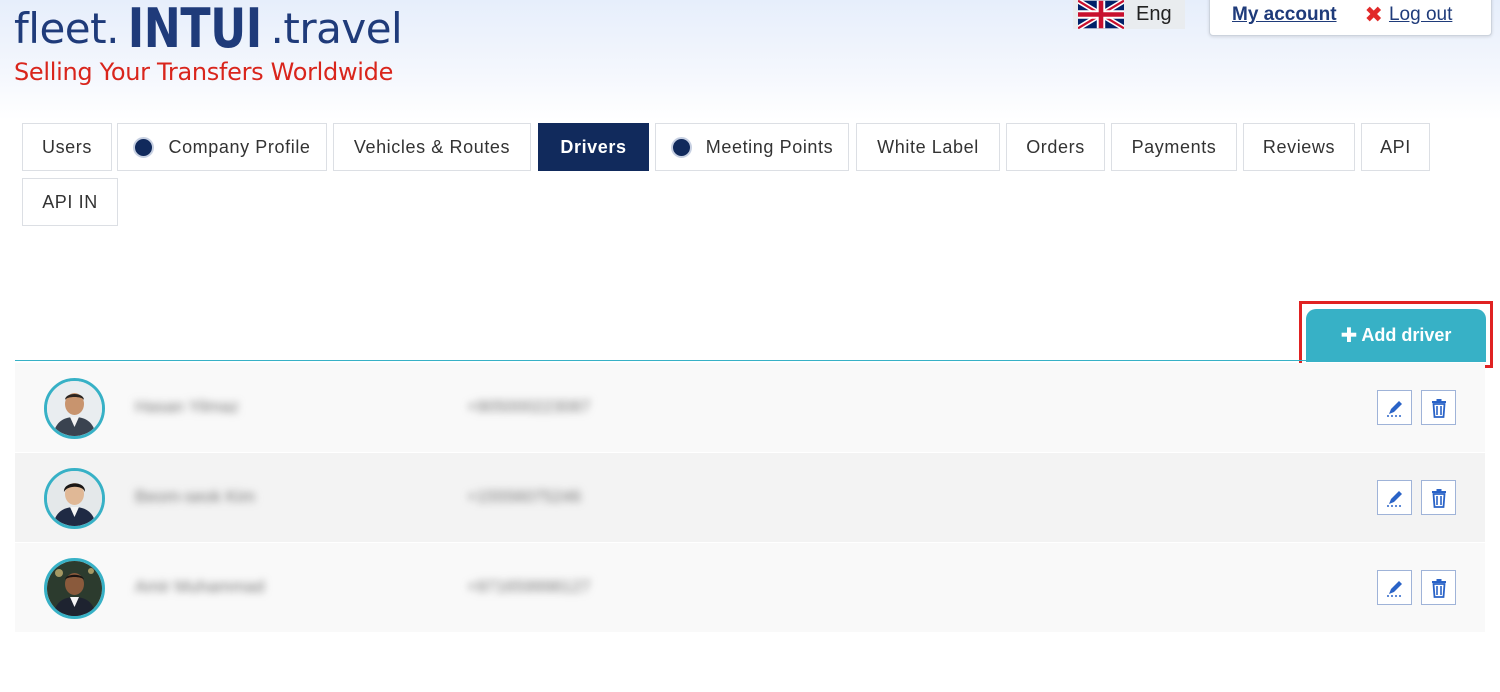 The width and height of the screenshot is (1500, 692). I want to click on tab-label: Payments, so click(1174, 146).